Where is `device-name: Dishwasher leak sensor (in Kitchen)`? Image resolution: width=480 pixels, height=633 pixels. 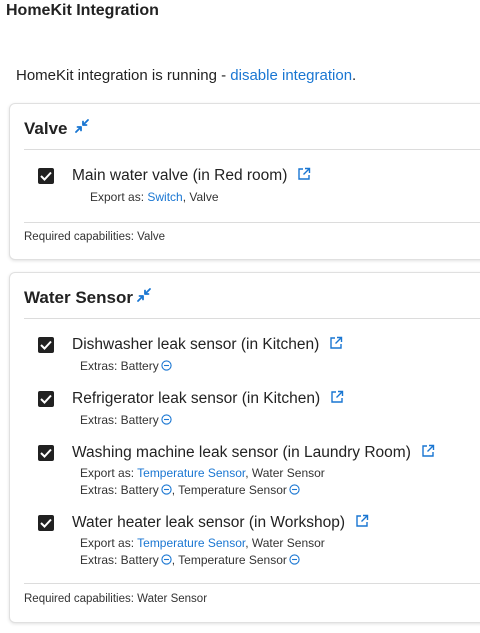 device-name: Dishwasher leak sensor (in Kitchen) is located at coordinates (196, 344).